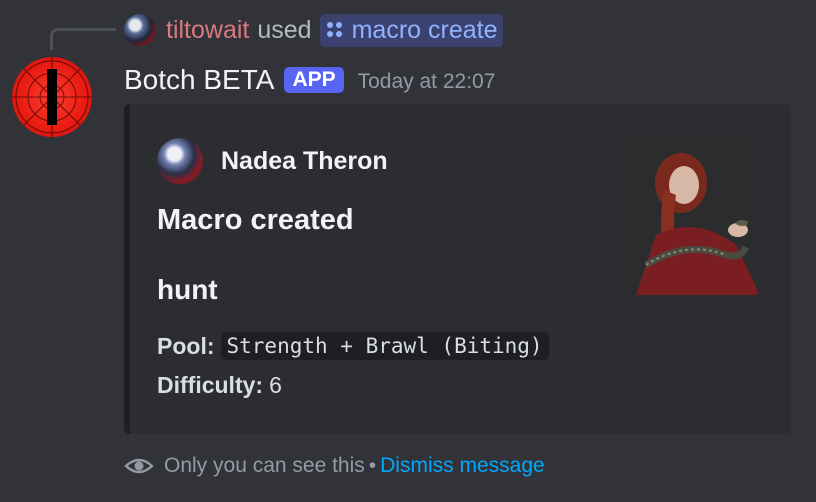 The width and height of the screenshot is (816, 502). I want to click on macro-name: hunt, so click(187, 289).